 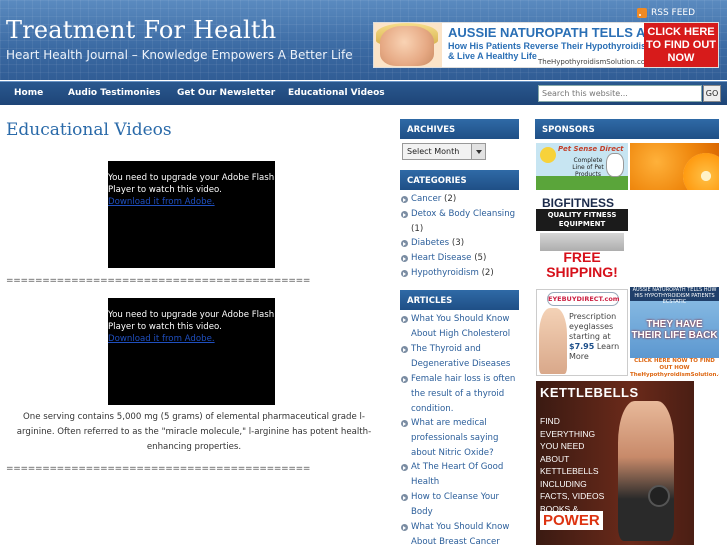 I want to click on category-link: Detox & Body Cleansing, so click(x=463, y=214).